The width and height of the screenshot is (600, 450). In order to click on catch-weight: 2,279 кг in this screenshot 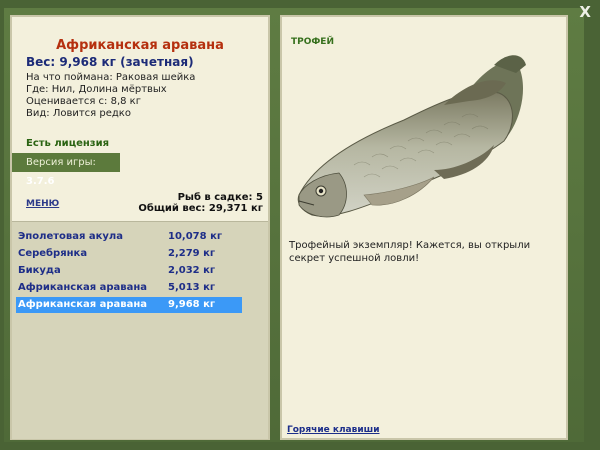, I will do `click(192, 253)`.